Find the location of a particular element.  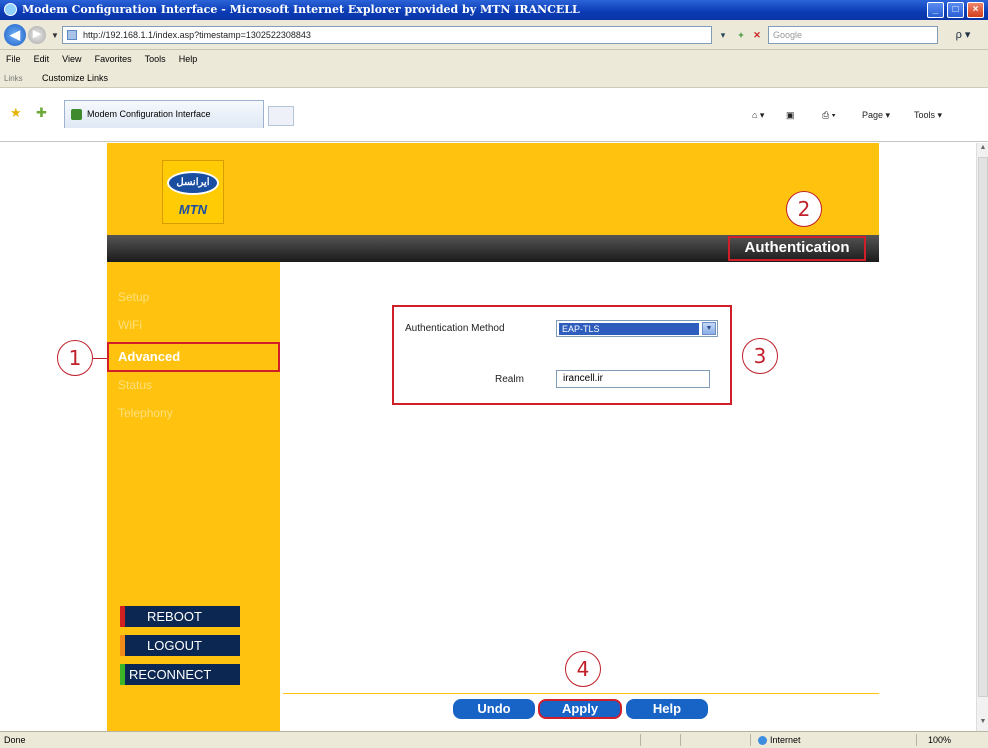

links-bar: Links Customize Links is located at coordinates (494, 79).